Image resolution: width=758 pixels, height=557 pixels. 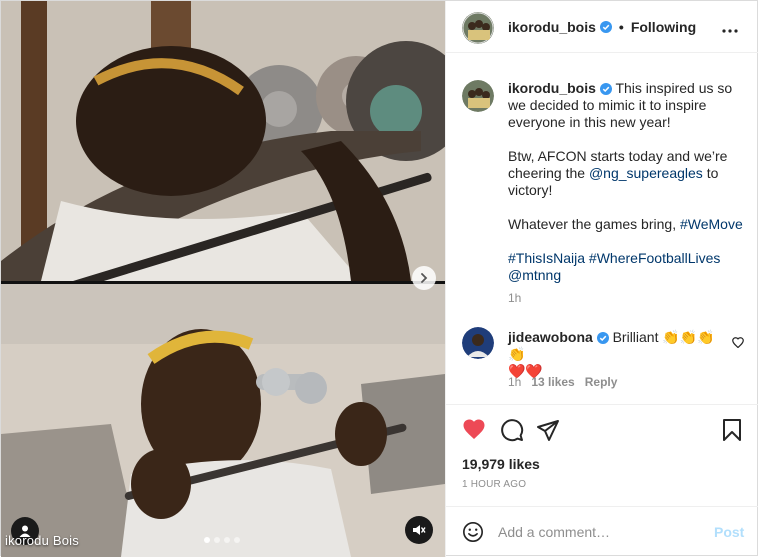 What do you see at coordinates (655, 258) in the screenshot?
I see `hashtag-link: #WhereFootballLives` at bounding box center [655, 258].